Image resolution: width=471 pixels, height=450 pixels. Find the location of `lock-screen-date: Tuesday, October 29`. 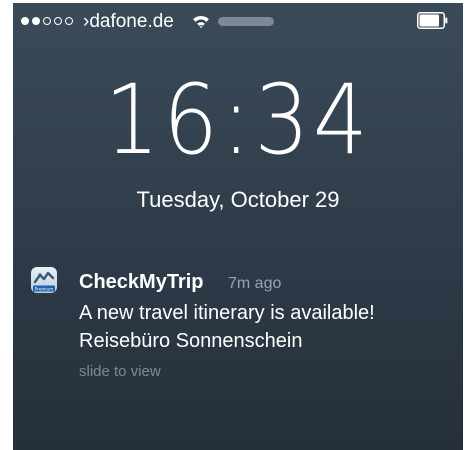

lock-screen-date: Tuesday, October 29 is located at coordinates (238, 199).